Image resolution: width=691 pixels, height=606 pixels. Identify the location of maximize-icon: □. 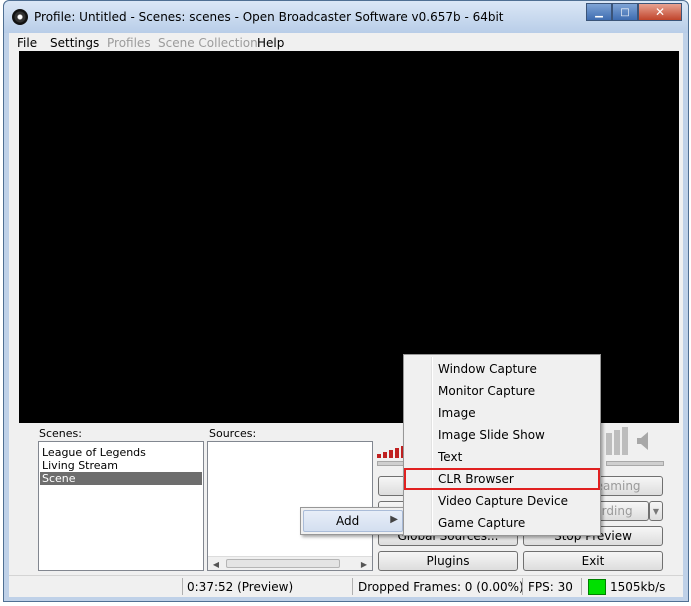
(625, 12).